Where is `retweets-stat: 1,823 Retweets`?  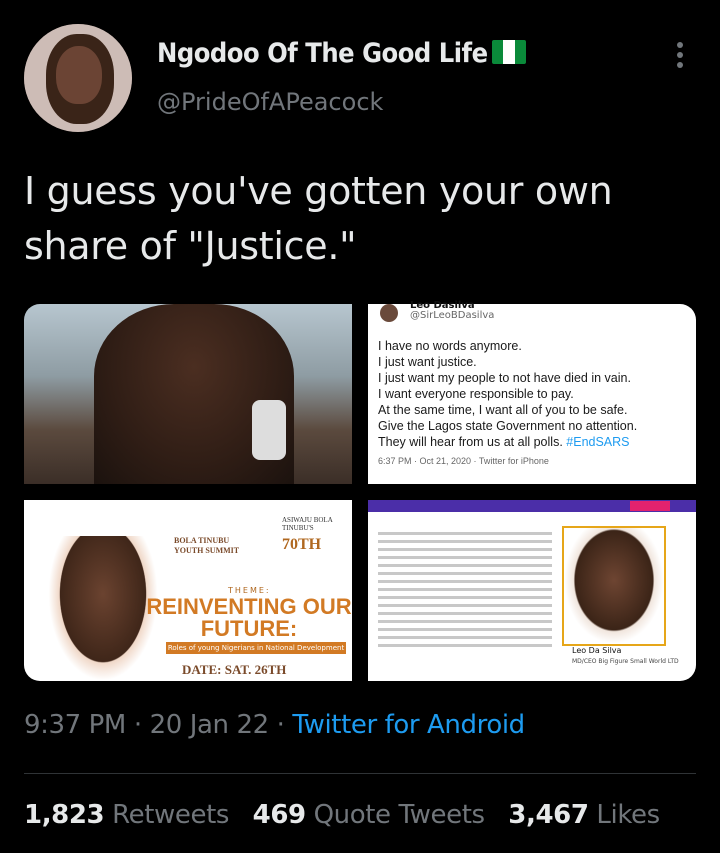
retweets-stat: 1,823 Retweets is located at coordinates (126, 815).